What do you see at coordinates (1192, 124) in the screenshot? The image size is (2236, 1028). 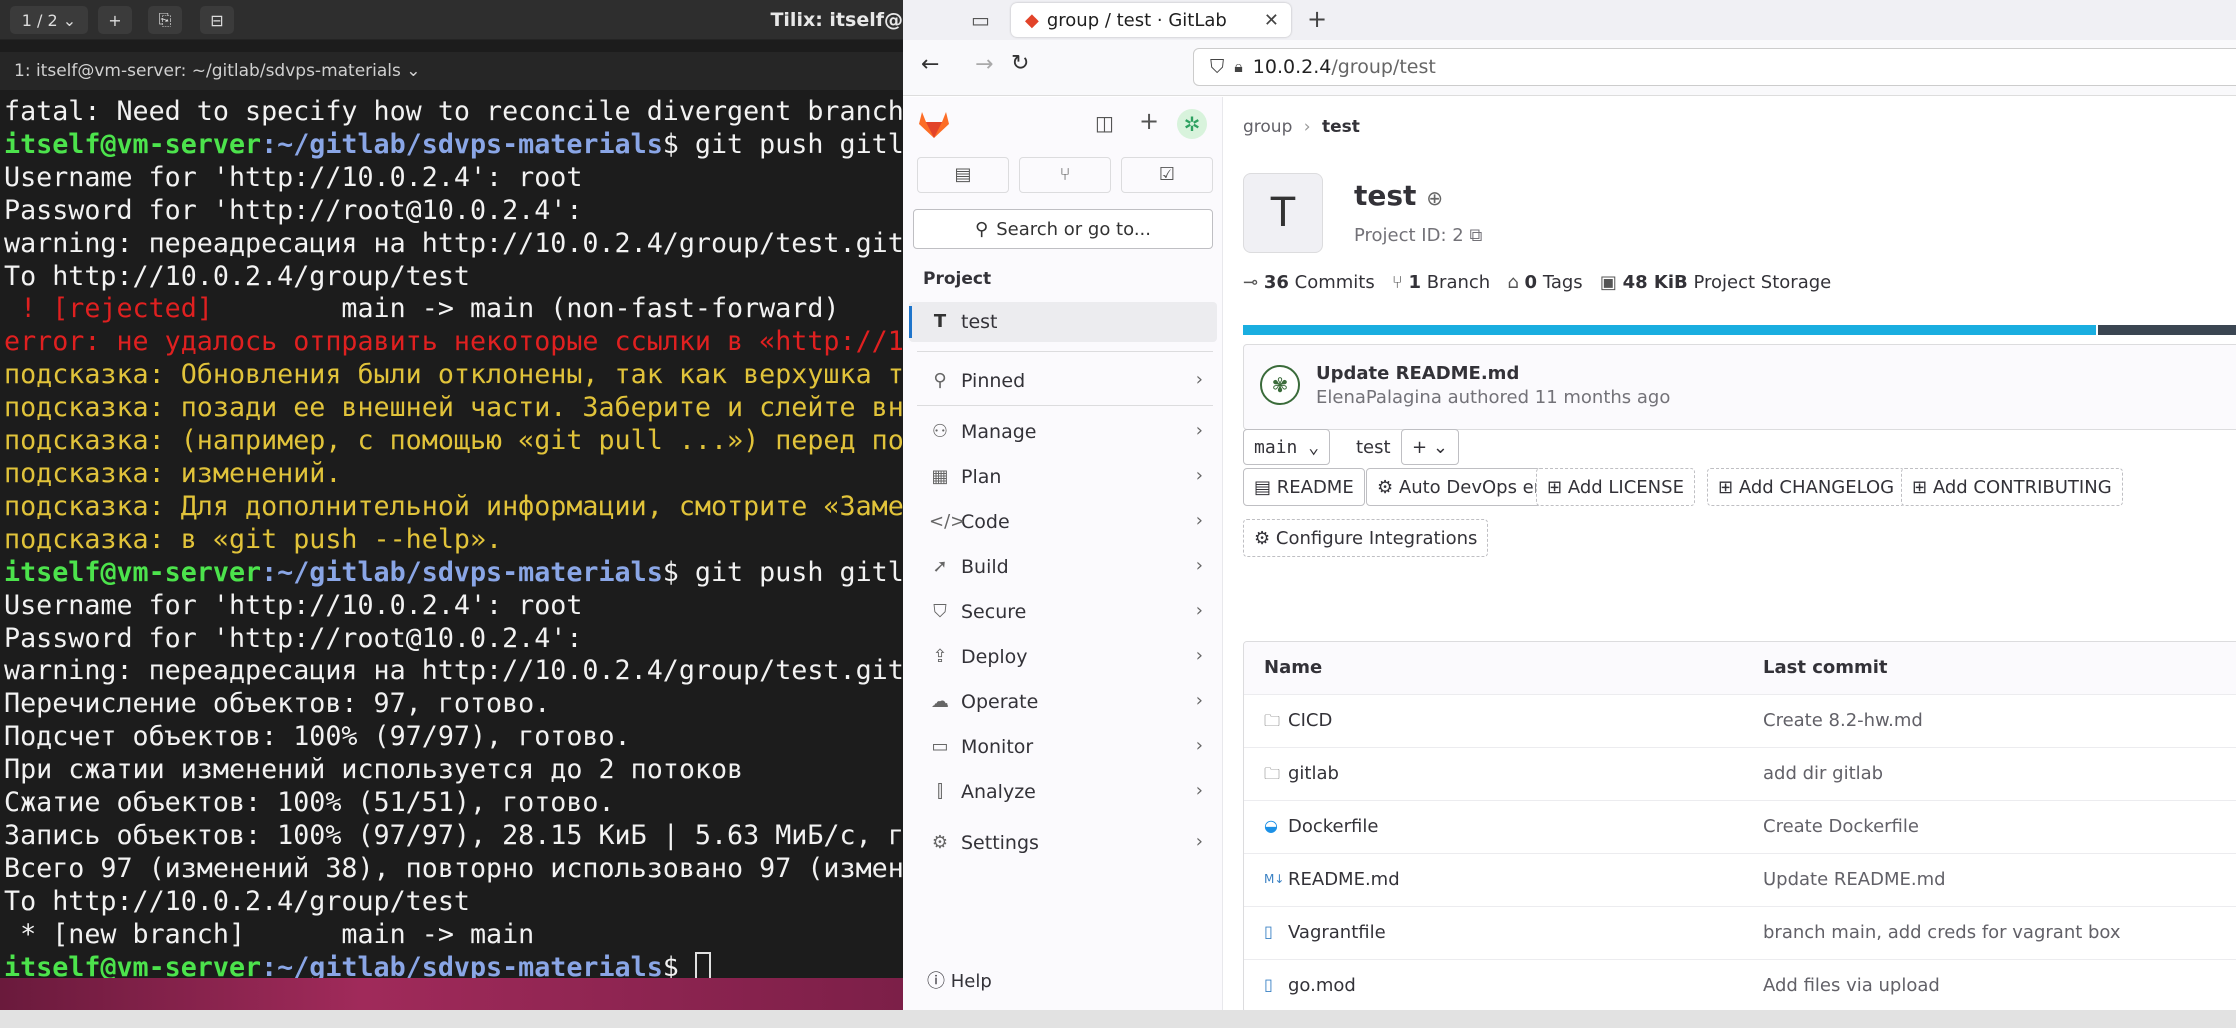 I see `user-avatar: ✲` at bounding box center [1192, 124].